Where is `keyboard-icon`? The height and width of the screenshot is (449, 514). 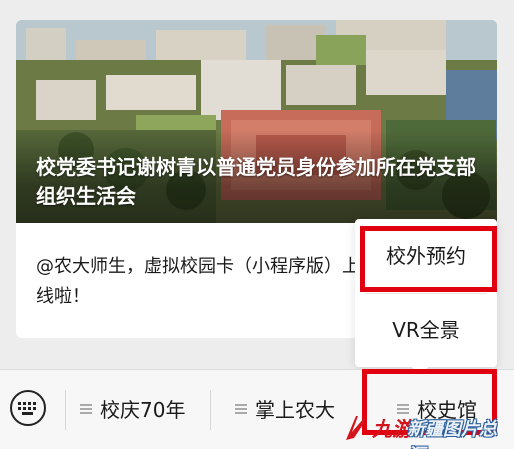 keyboard-icon is located at coordinates (27, 408).